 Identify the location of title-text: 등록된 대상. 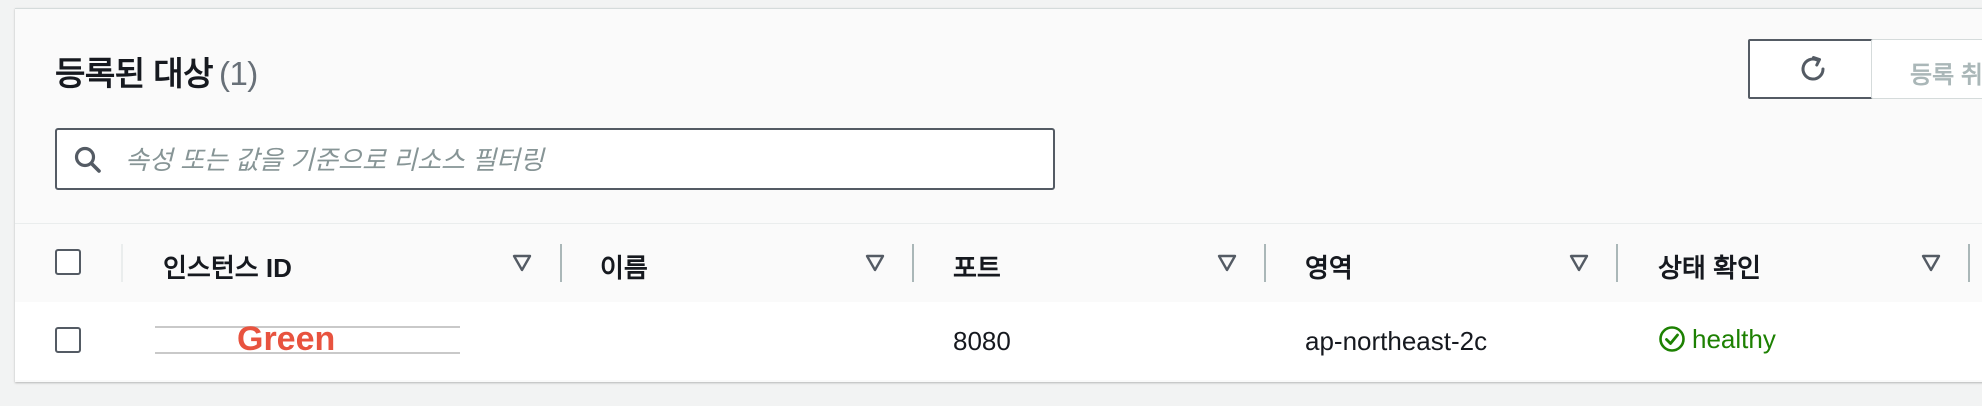
(134, 73).